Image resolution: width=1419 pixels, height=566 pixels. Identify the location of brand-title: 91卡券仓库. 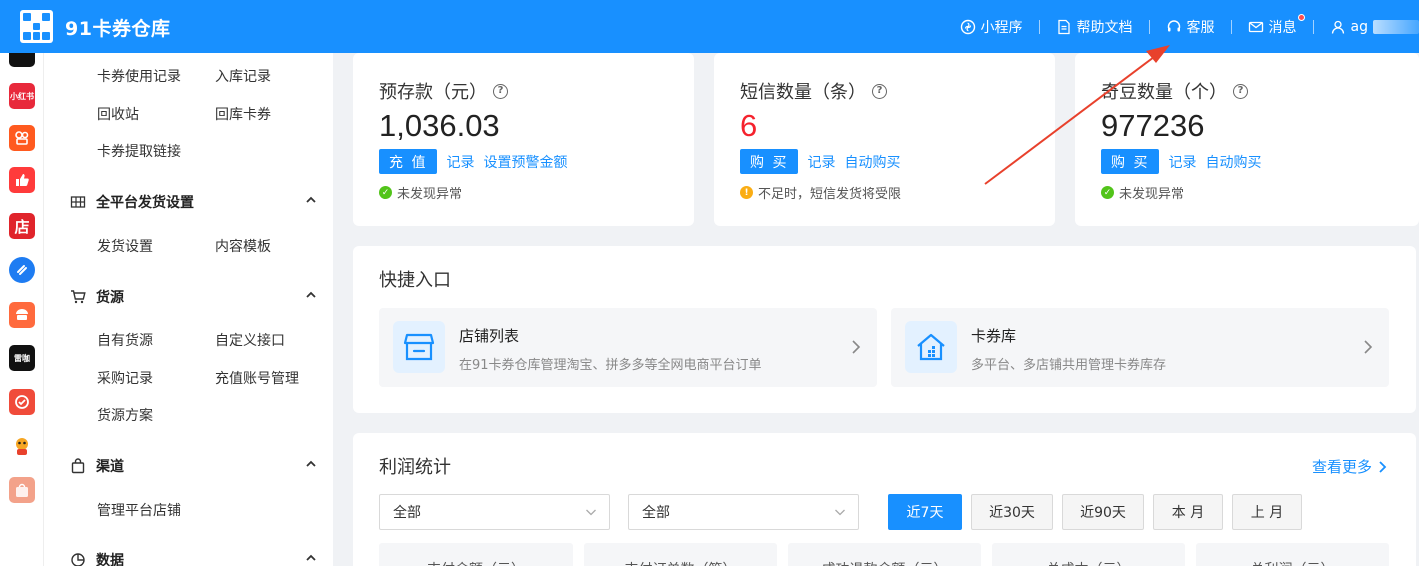
(117, 27).